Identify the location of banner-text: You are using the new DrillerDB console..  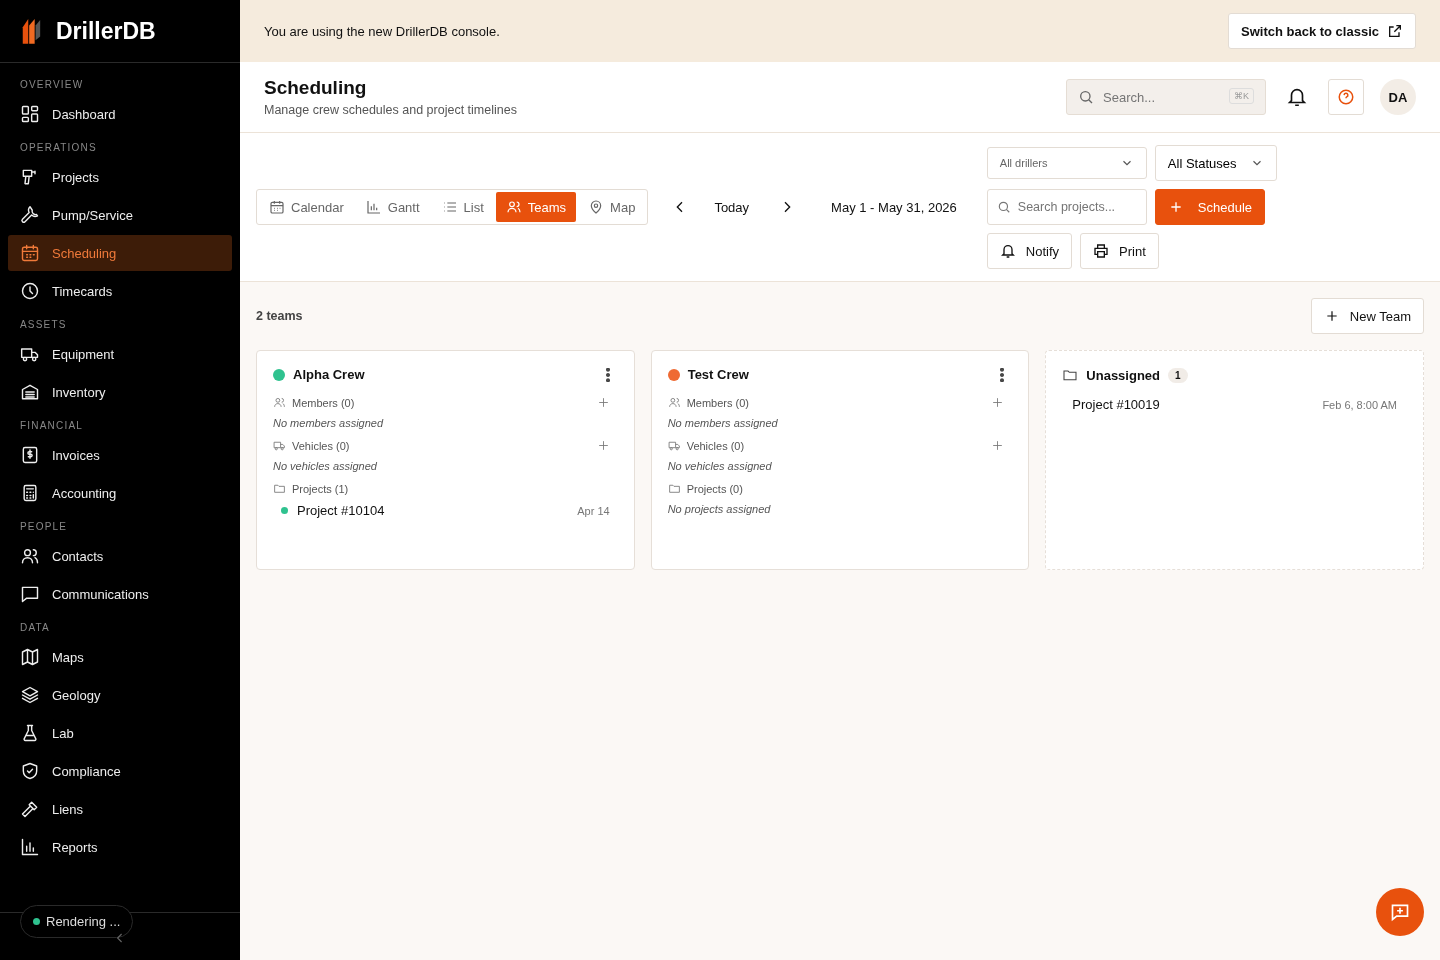
(382, 31).